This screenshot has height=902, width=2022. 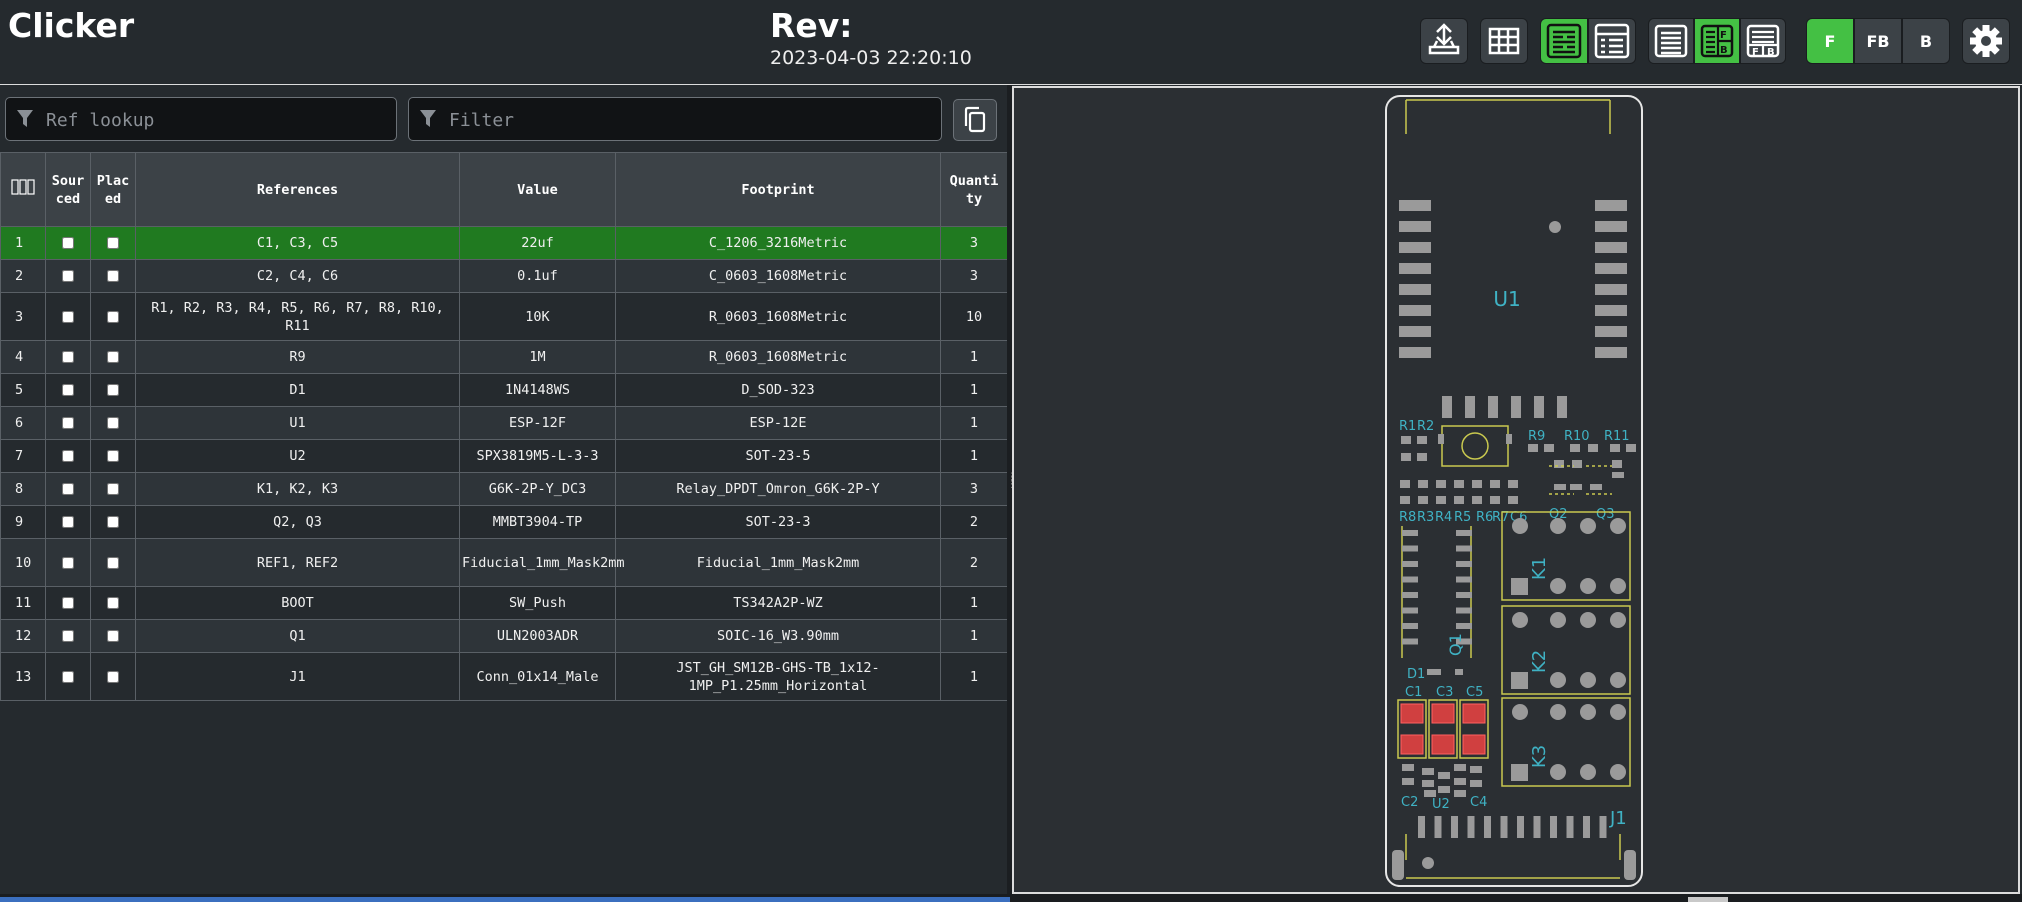 I want to click on fb-stacked-icon: F B, so click(x=1763, y=41).